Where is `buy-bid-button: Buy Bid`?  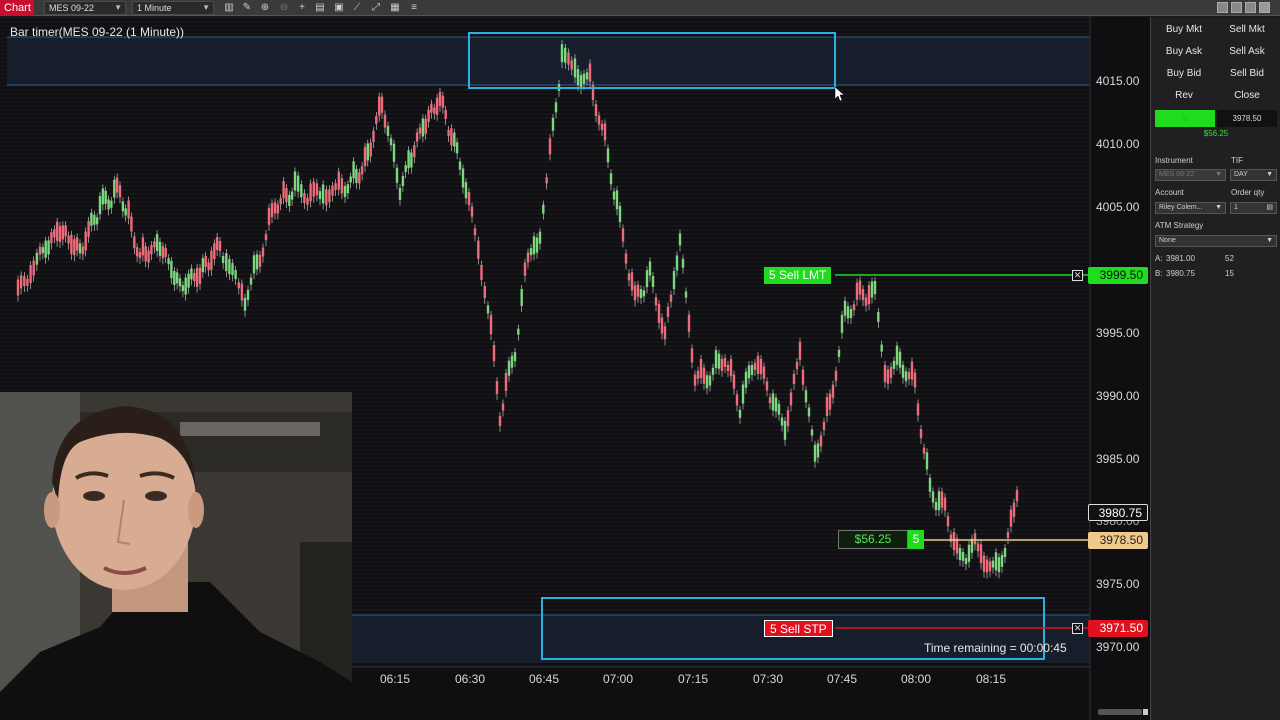
buy-bid-button: Buy Bid is located at coordinates (1184, 74).